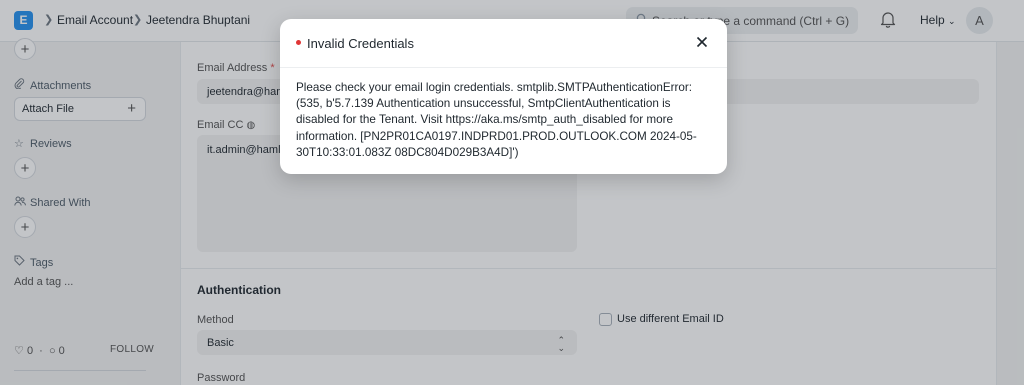 The image size is (1024, 385). I want to click on dialog-header: Invalid Credentials, so click(503, 43).